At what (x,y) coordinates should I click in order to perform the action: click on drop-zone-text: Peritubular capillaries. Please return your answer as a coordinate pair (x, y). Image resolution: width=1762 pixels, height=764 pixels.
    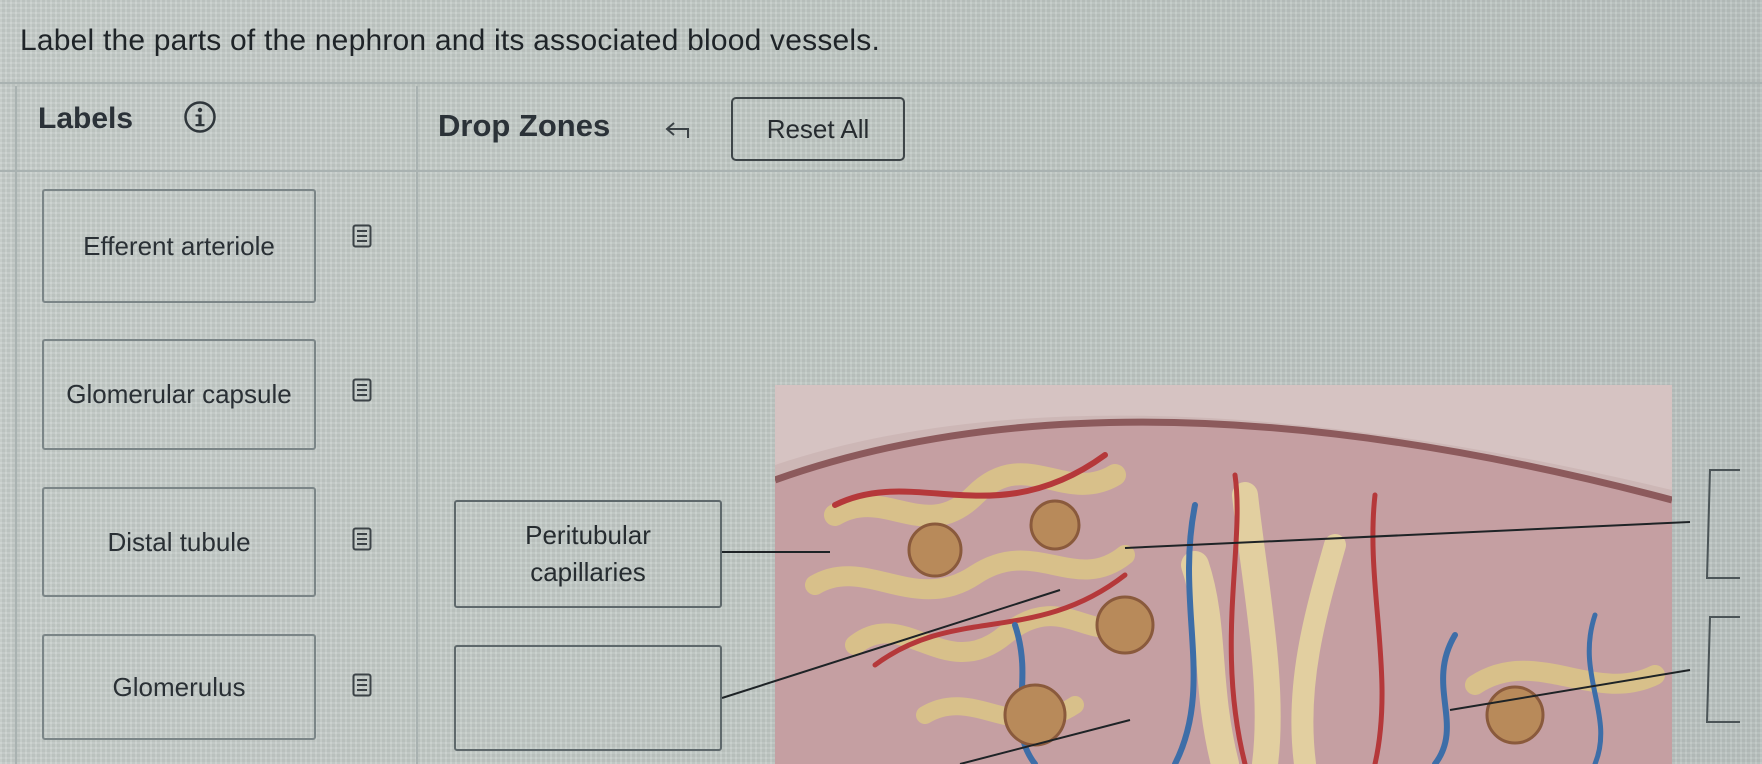
    Looking at the image, I should click on (588, 553).